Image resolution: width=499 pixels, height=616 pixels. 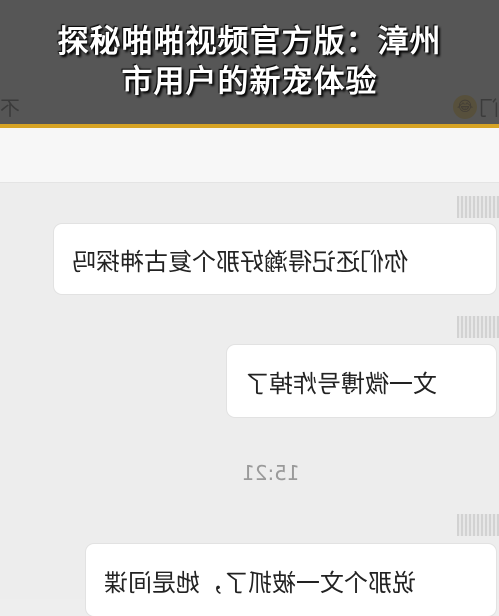 I want to click on page-title: 探秘啪啪视频官方版：漳州, so click(x=249, y=42).